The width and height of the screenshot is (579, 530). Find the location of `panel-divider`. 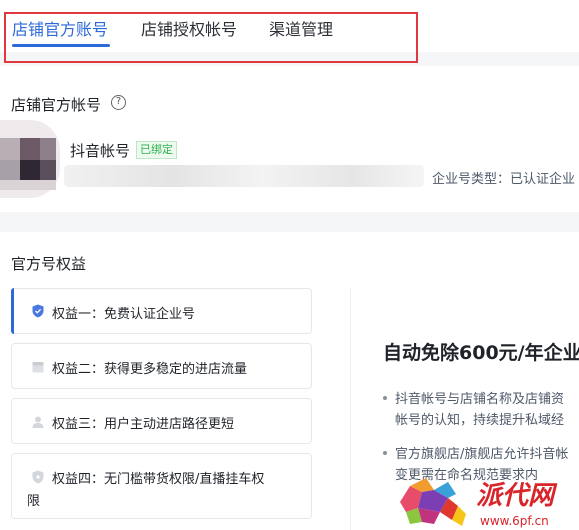

panel-divider is located at coordinates (350, 409).